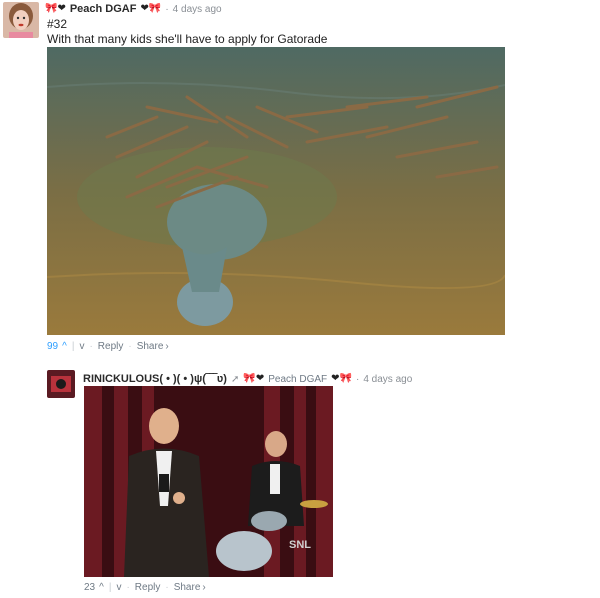 The width and height of the screenshot is (600, 598). I want to click on vote-count: 99, so click(53, 346).